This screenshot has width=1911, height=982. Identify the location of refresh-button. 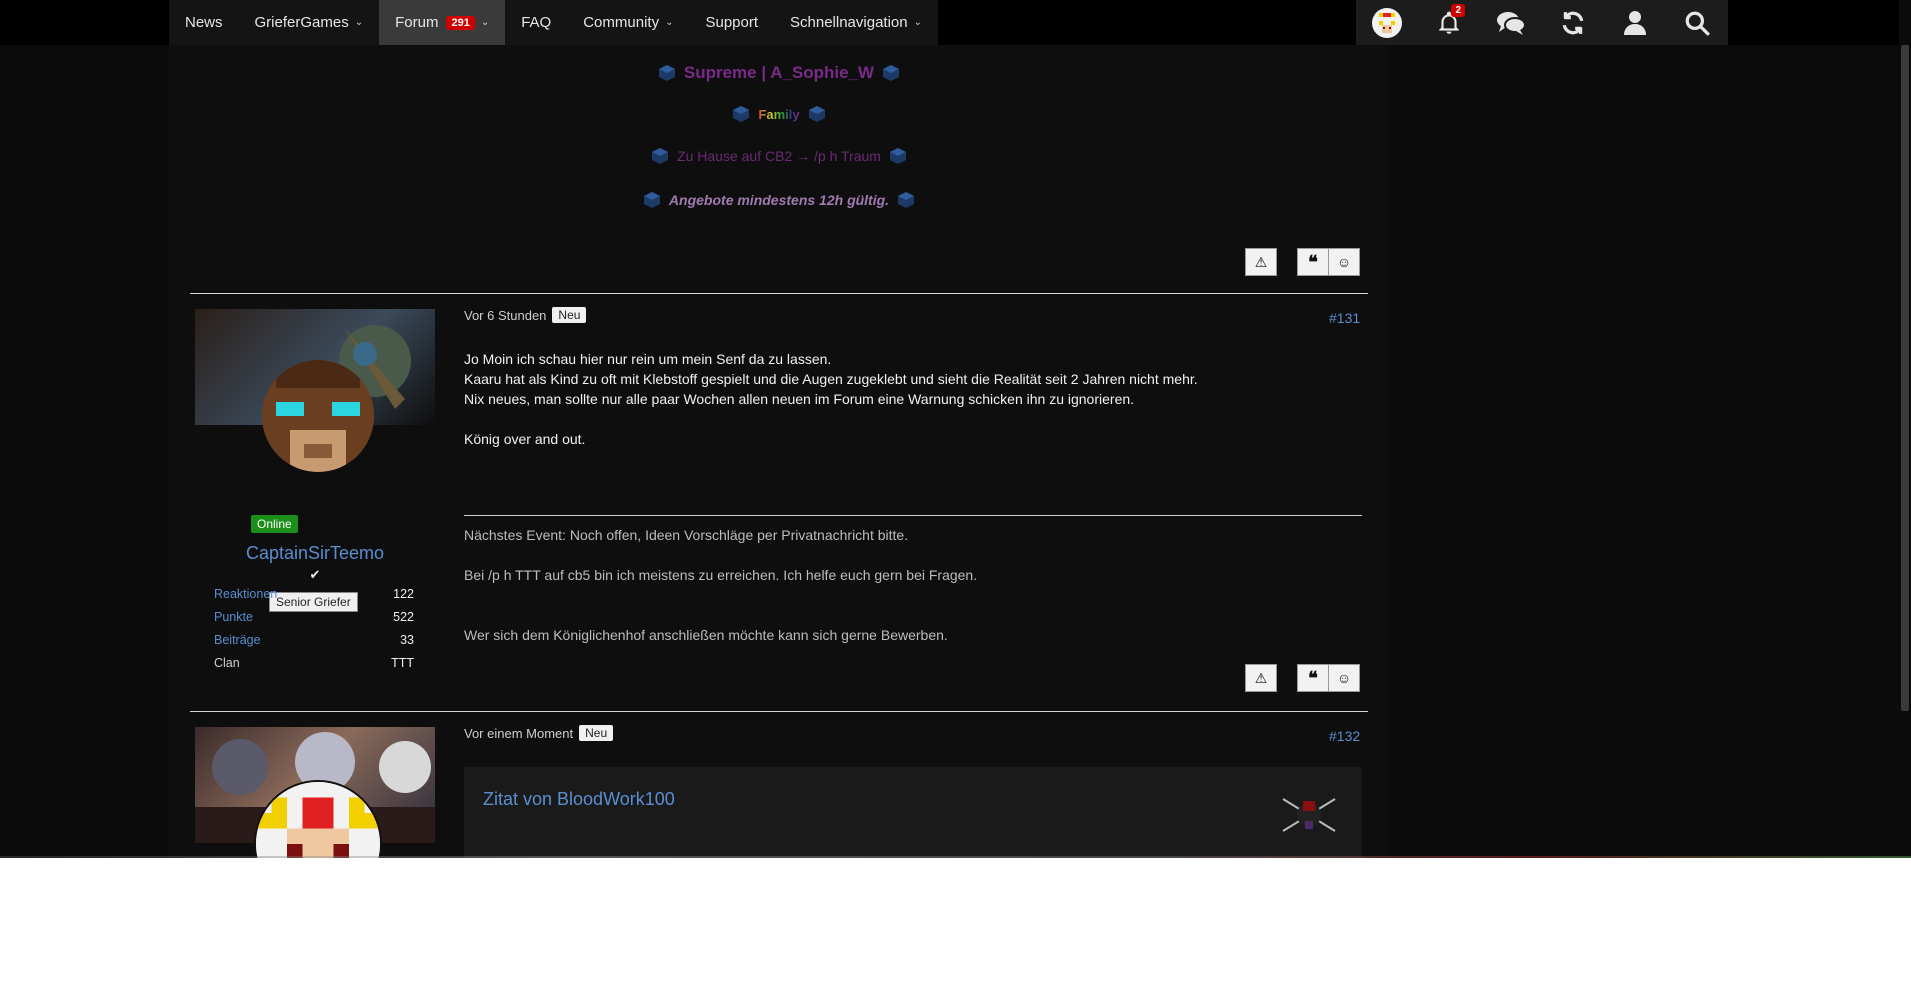
(1573, 23).